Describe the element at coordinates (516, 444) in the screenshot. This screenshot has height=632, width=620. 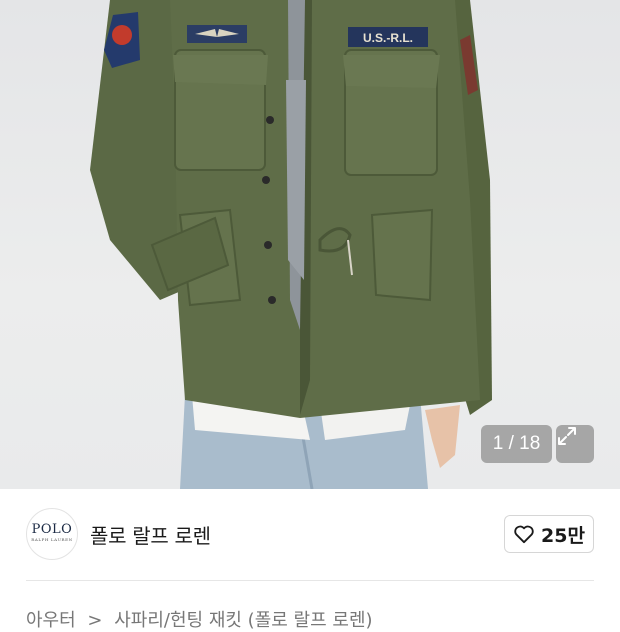
I see `image-page-counter: 1 / 18` at that location.